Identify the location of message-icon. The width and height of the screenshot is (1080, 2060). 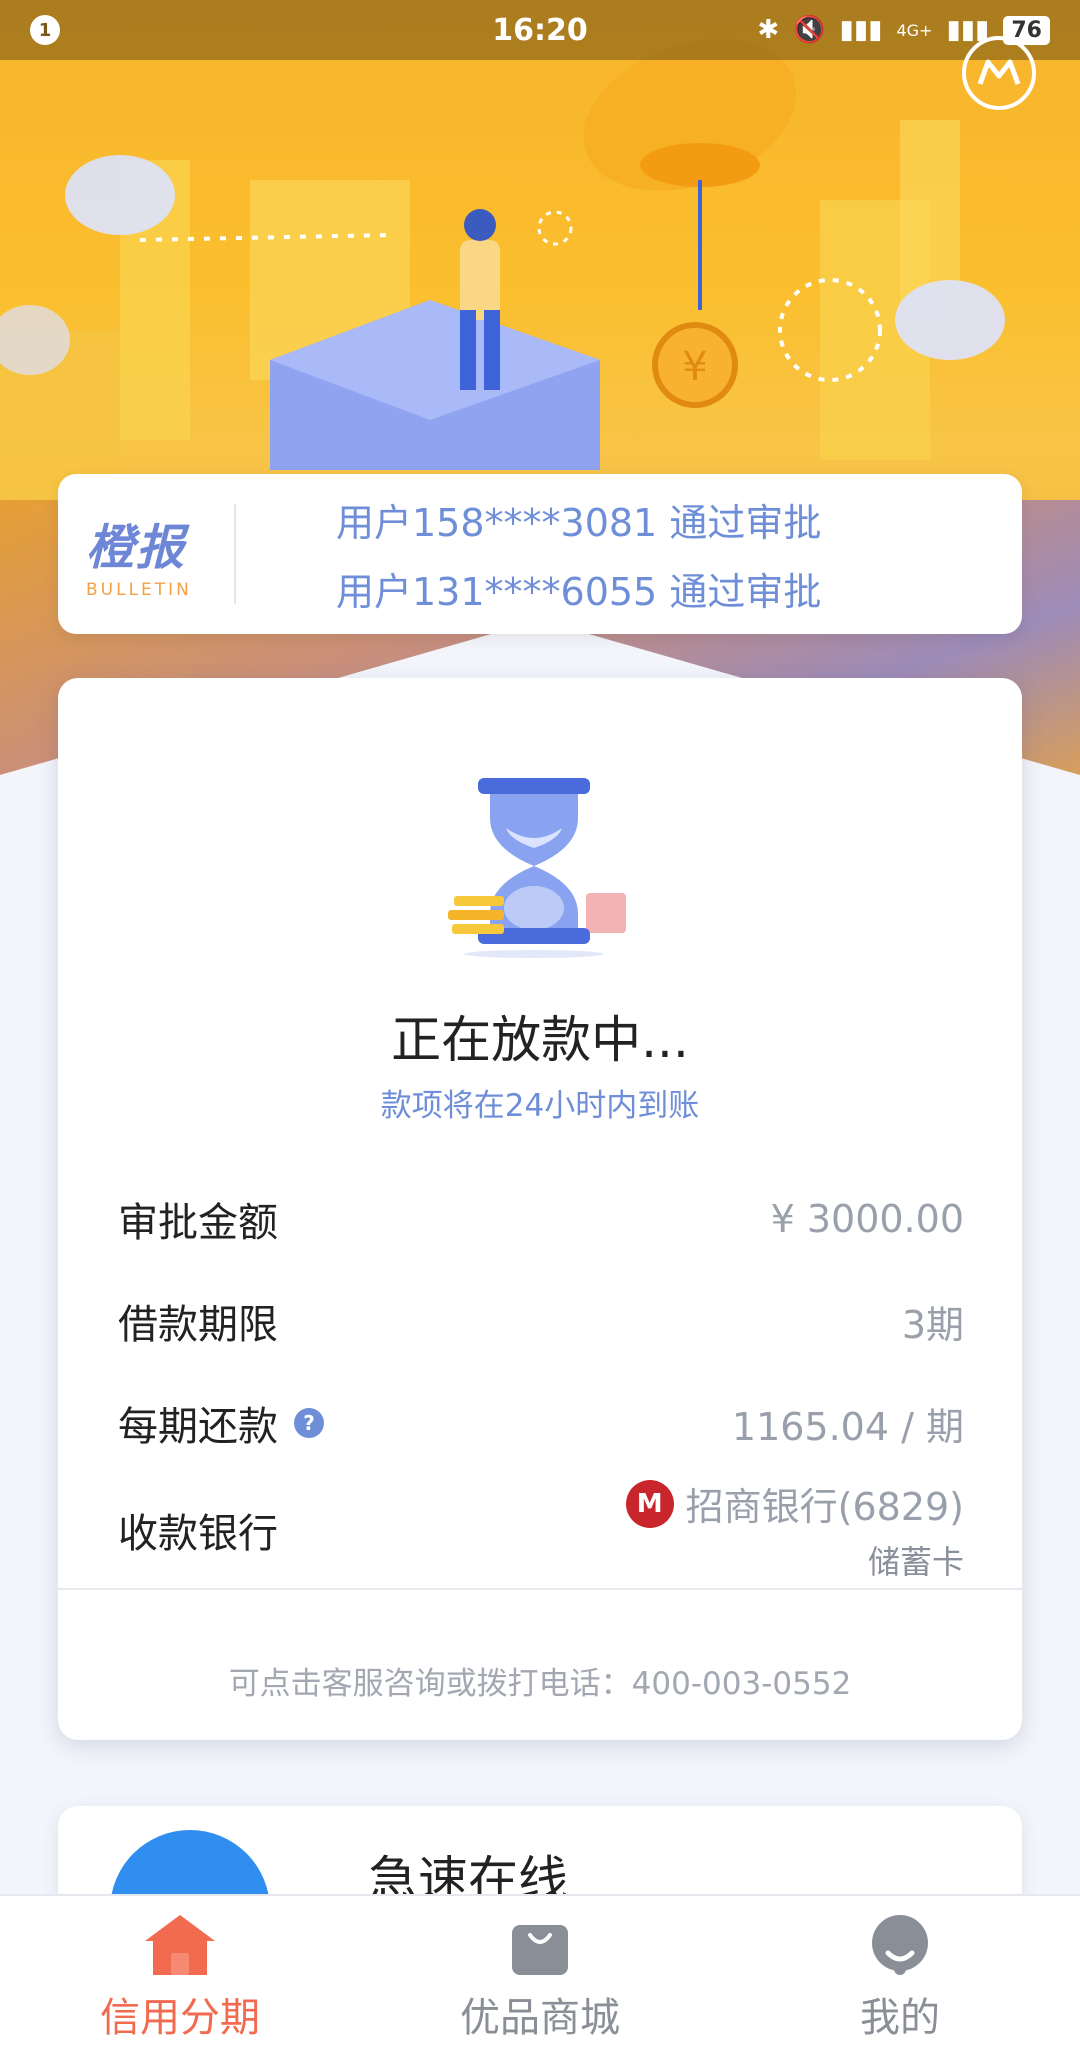
(999, 73).